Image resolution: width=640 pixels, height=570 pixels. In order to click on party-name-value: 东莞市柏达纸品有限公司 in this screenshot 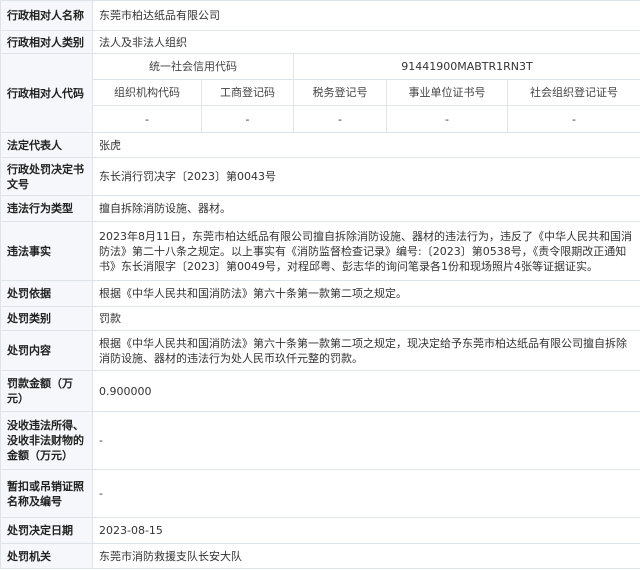, I will do `click(365, 15)`.